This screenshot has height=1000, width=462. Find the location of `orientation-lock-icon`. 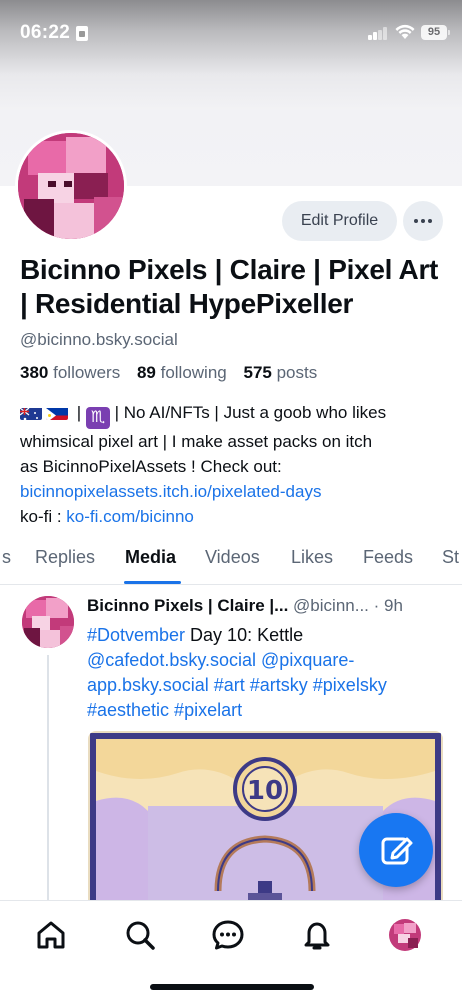

orientation-lock-icon is located at coordinates (82, 33).